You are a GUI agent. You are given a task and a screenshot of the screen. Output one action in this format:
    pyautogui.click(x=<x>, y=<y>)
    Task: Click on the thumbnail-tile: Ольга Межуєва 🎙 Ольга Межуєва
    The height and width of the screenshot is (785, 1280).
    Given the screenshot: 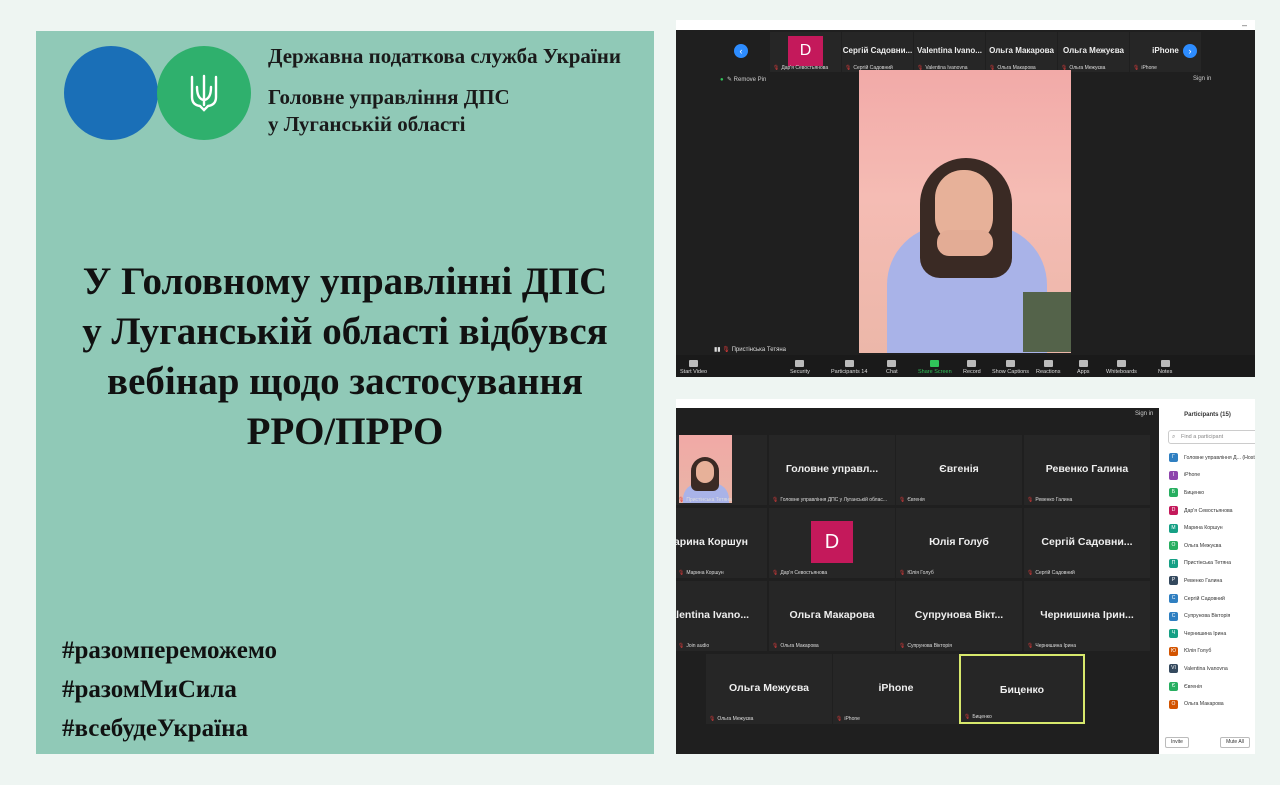 What is the action you would take?
    pyautogui.click(x=1093, y=52)
    